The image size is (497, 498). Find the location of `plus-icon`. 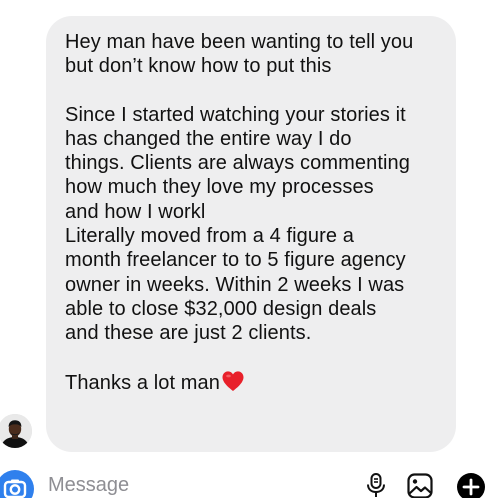

plus-icon is located at coordinates (471, 485).